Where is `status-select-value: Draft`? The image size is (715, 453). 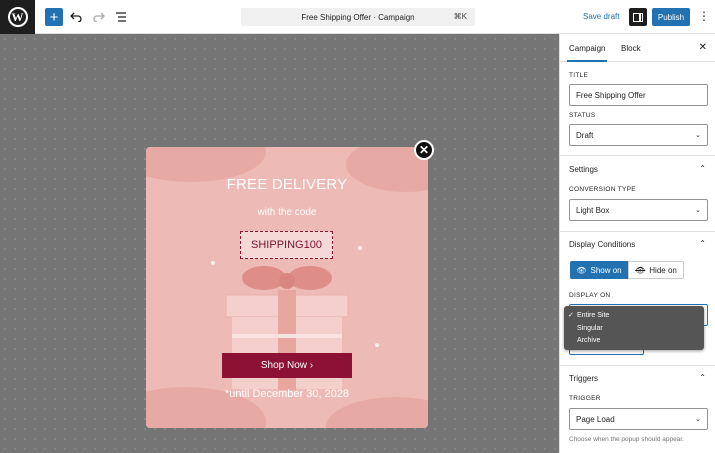 status-select-value: Draft is located at coordinates (585, 135).